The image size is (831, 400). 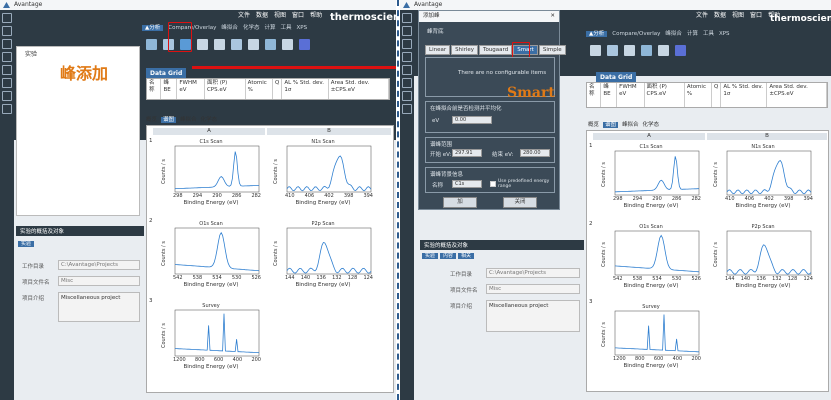 I want to click on tab-tools: 工具, so click(x=285, y=28).